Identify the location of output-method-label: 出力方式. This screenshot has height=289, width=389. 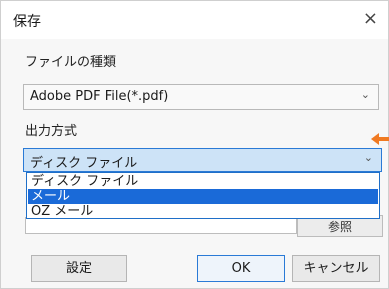
(51, 131).